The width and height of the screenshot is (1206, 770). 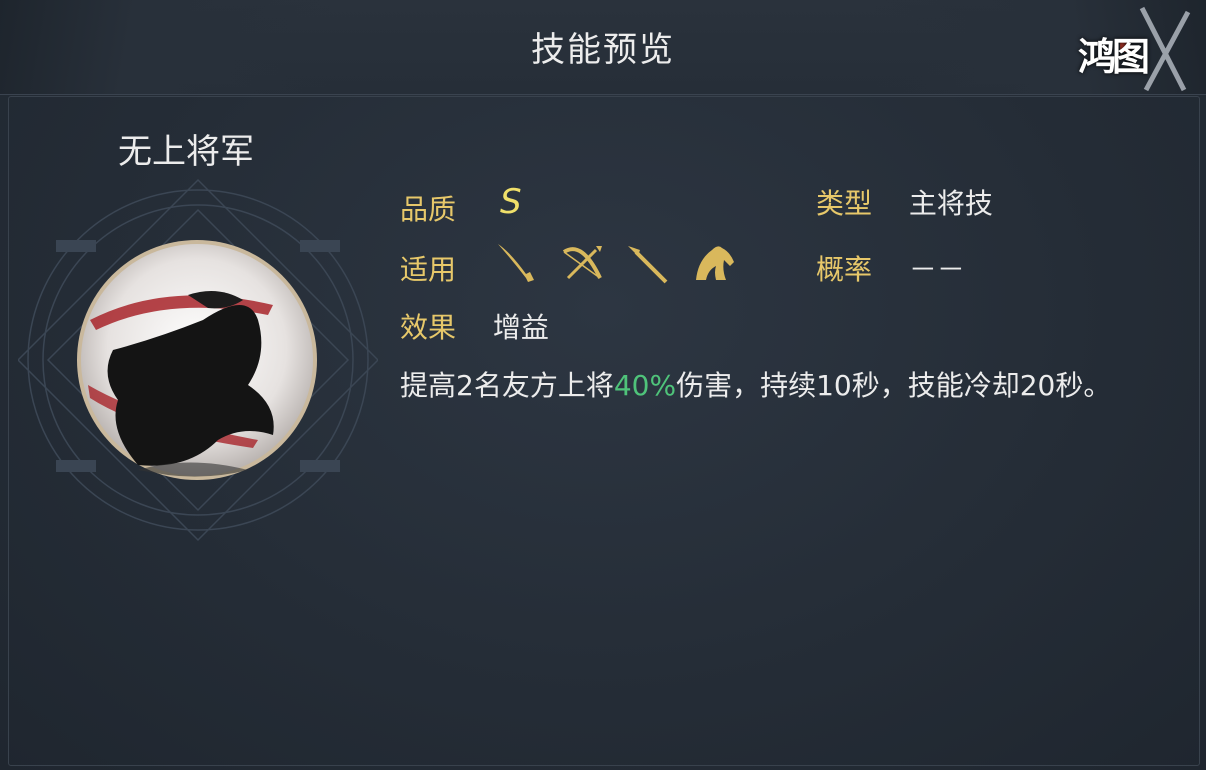 What do you see at coordinates (474, 326) in the screenshot?
I see `effect-row: 效果 增益` at bounding box center [474, 326].